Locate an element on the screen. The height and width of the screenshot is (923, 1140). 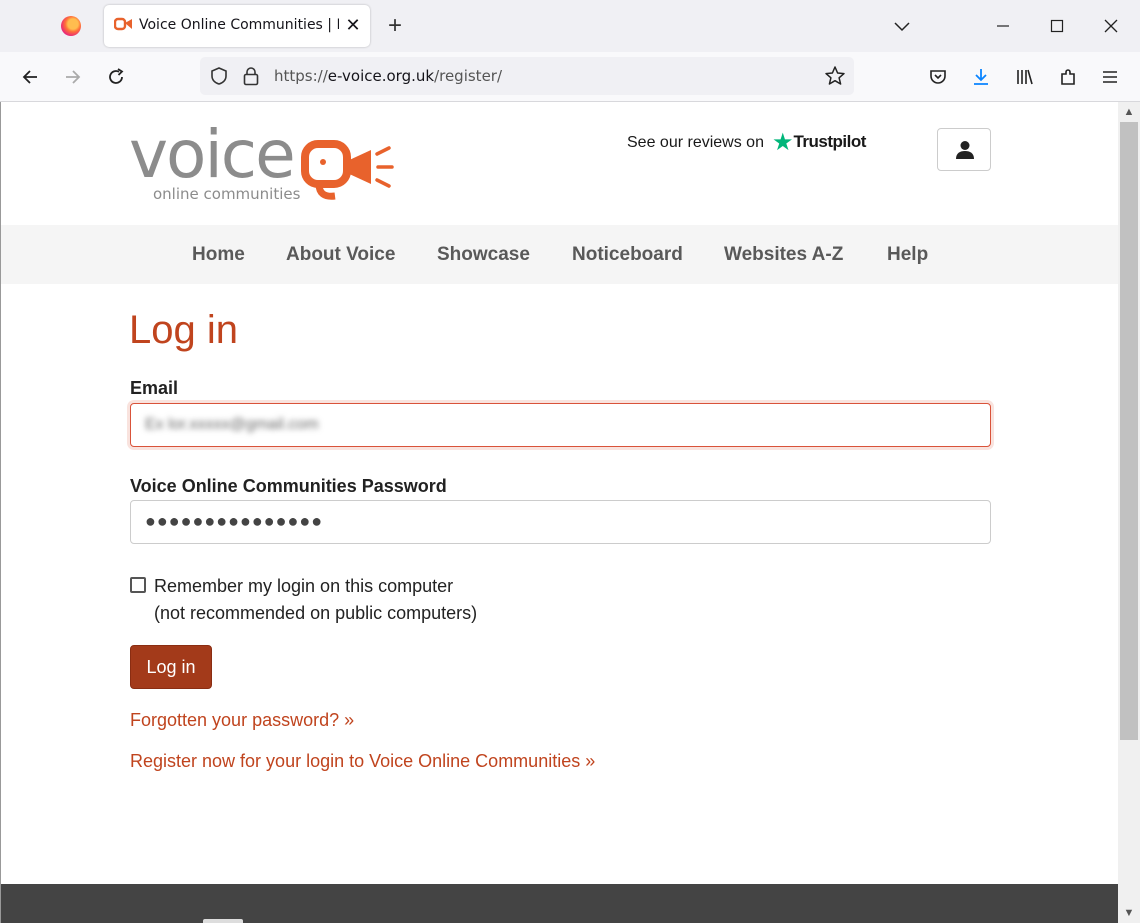
chevron-down-icon is located at coordinates (902, 26).